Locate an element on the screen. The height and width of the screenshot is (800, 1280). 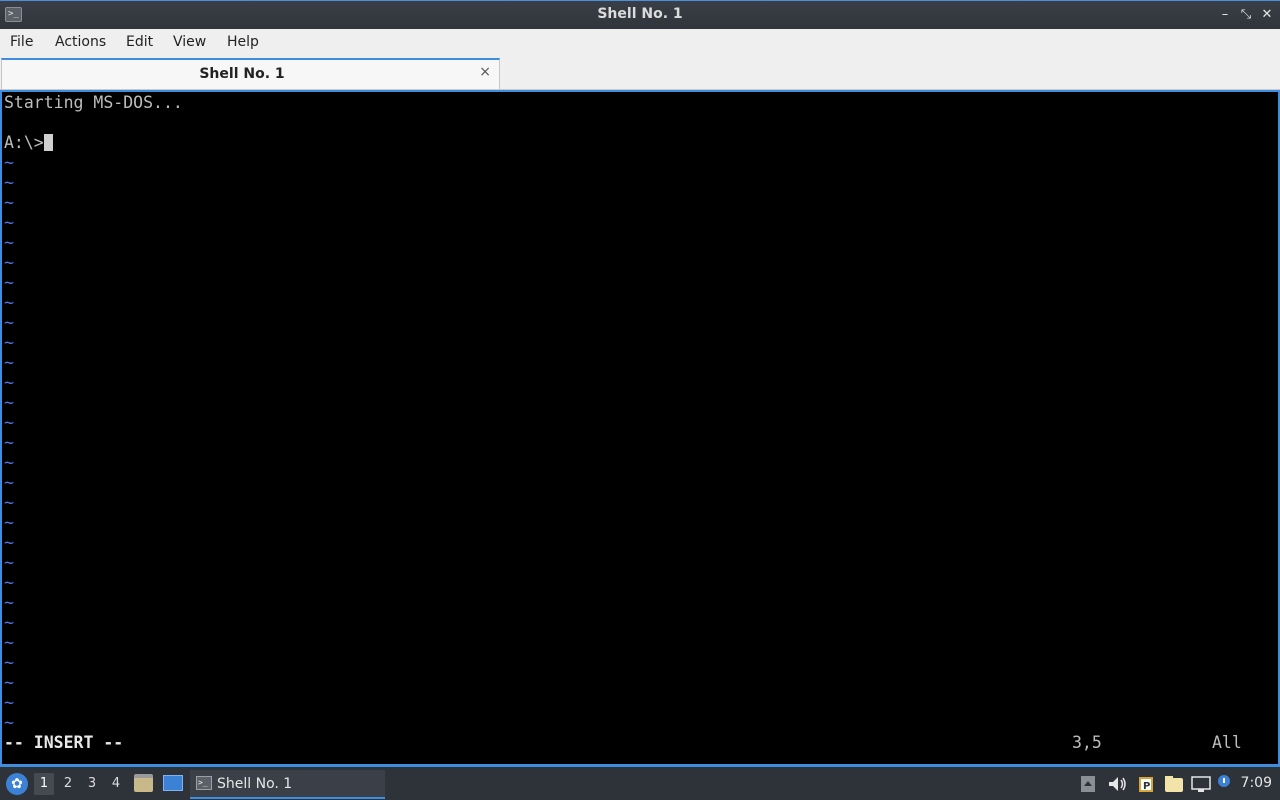
volume-icon is located at coordinates (1117, 784).